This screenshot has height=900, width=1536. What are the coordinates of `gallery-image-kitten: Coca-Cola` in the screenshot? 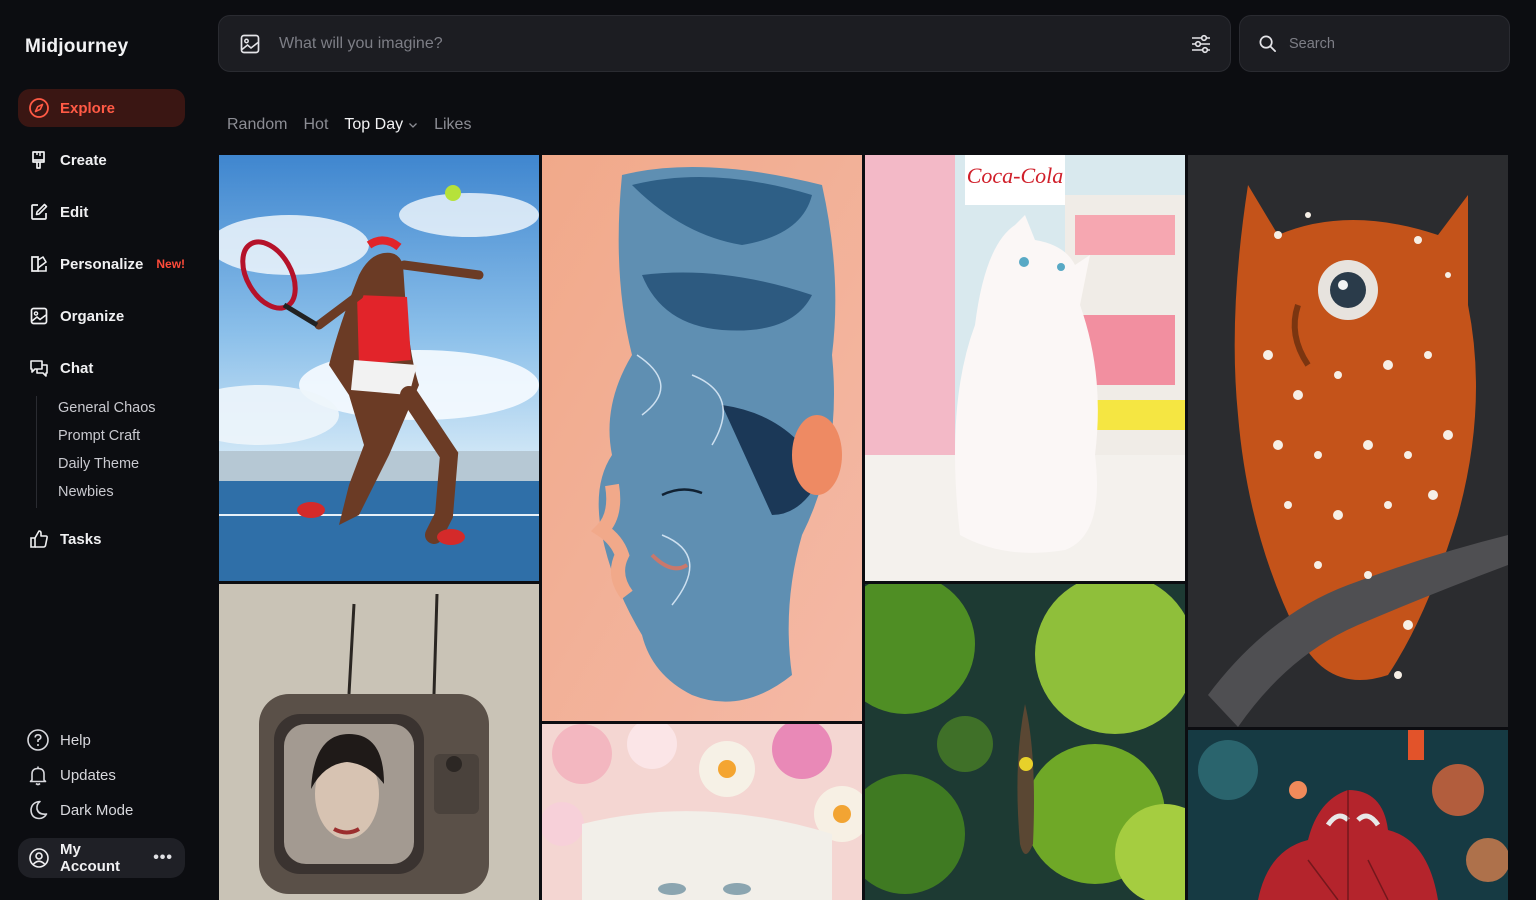 It's located at (1025, 368).